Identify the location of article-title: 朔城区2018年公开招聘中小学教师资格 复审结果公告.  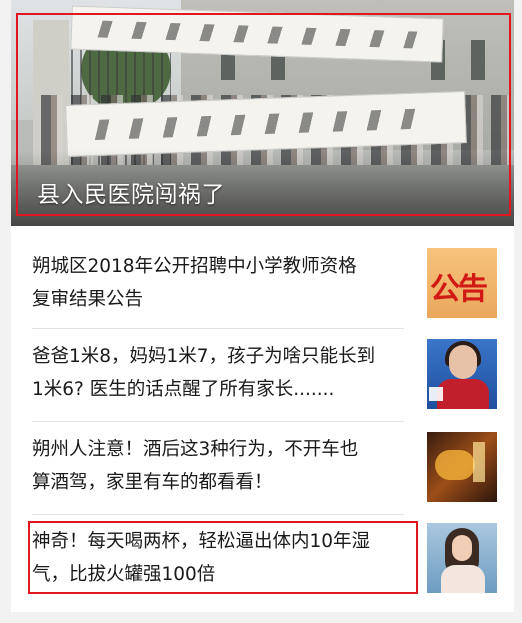
(194, 283).